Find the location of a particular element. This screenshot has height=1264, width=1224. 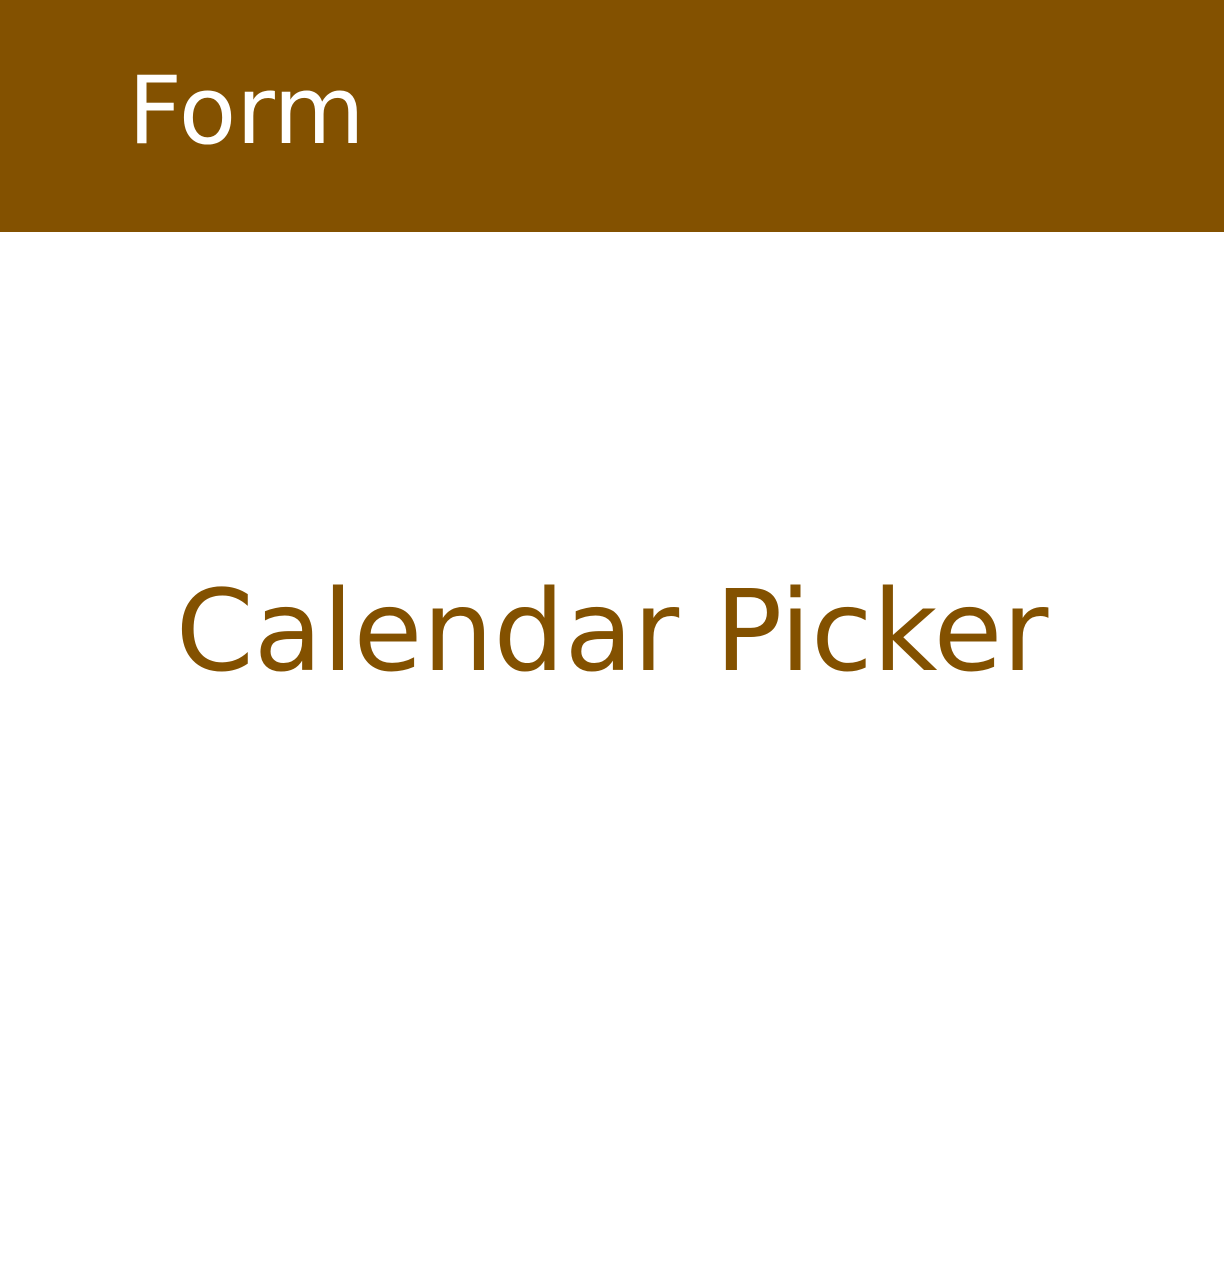

calendar-picker-title: Calendar Picker is located at coordinates (612, 632).